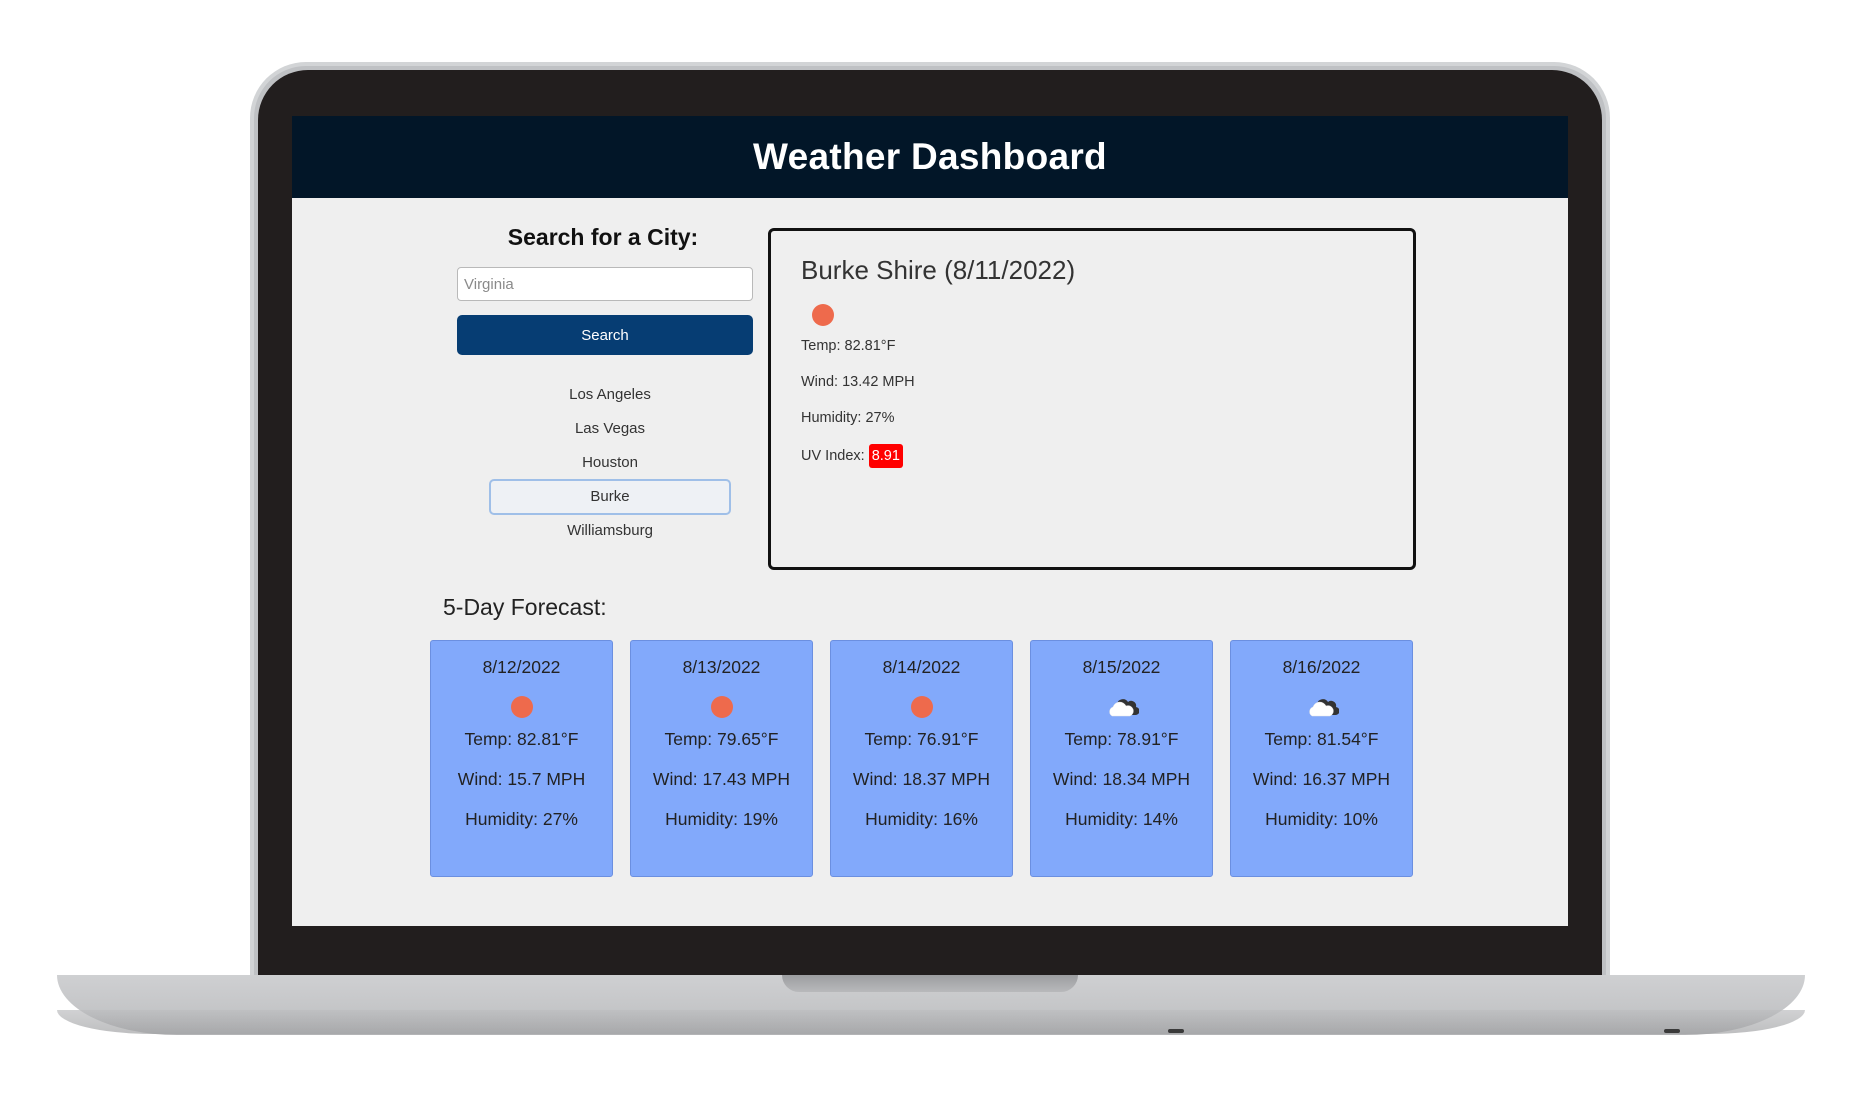  I want to click on forecast-temp: Temp: 79.65°F, so click(721, 739).